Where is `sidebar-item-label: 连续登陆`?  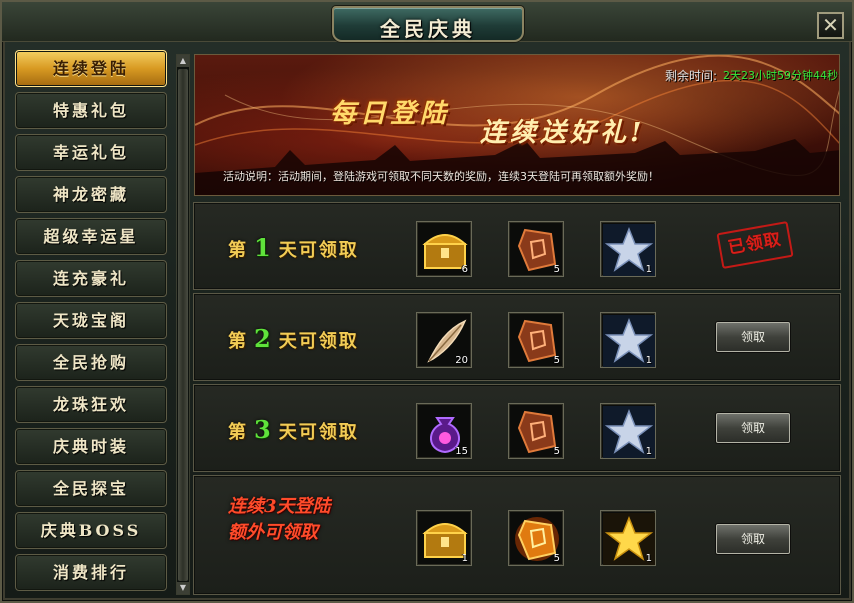 sidebar-item-label: 连续登陆 is located at coordinates (90, 68).